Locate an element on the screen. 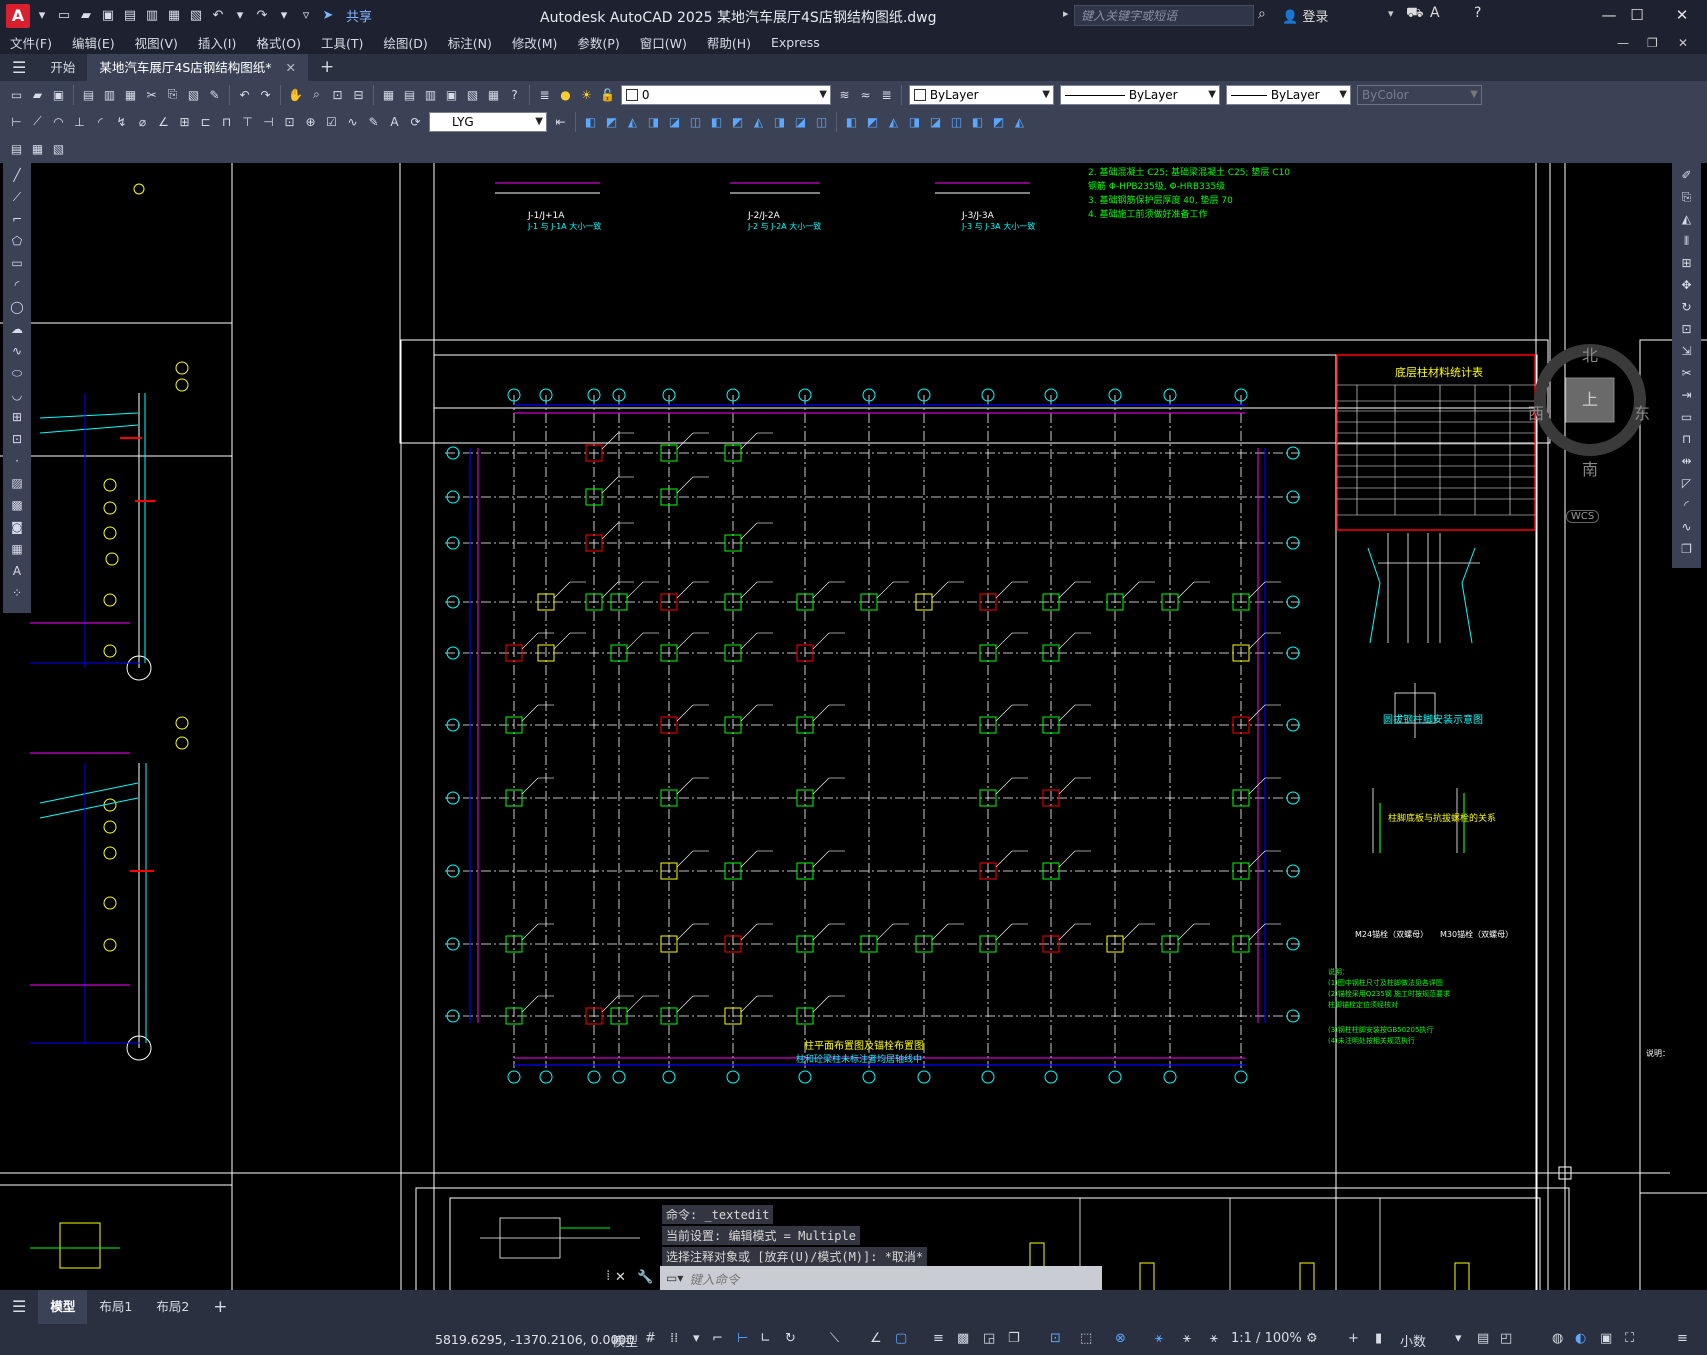 The width and height of the screenshot is (1707, 1355). annotation-scale-value: 1:1 / 100% is located at coordinates (1266, 1338).